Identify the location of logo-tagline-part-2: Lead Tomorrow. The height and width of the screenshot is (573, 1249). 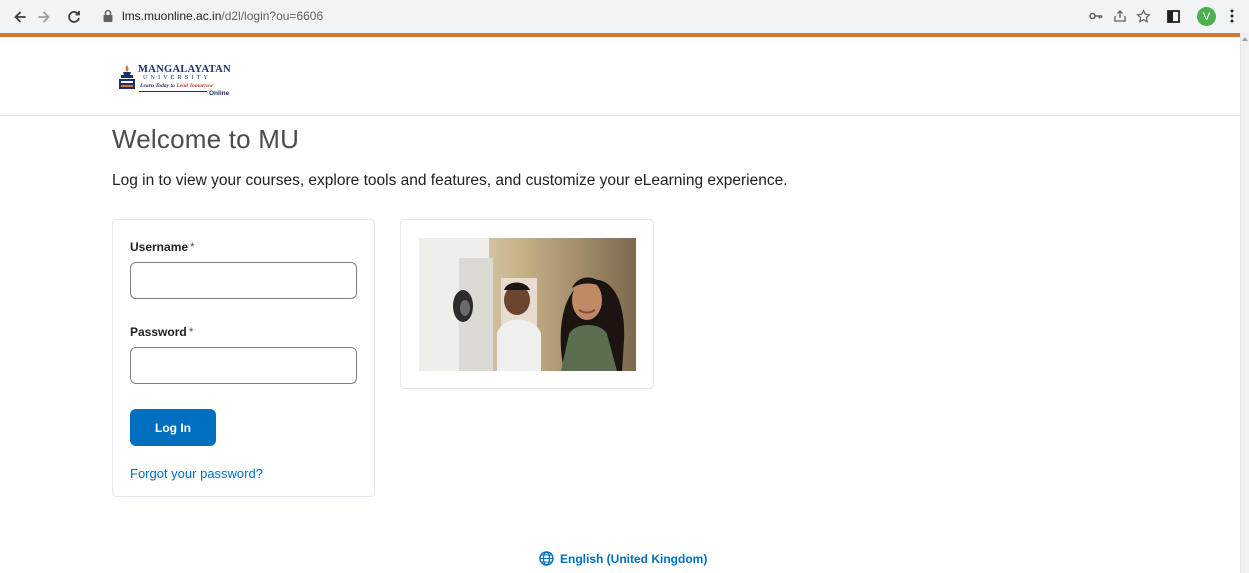
(194, 86).